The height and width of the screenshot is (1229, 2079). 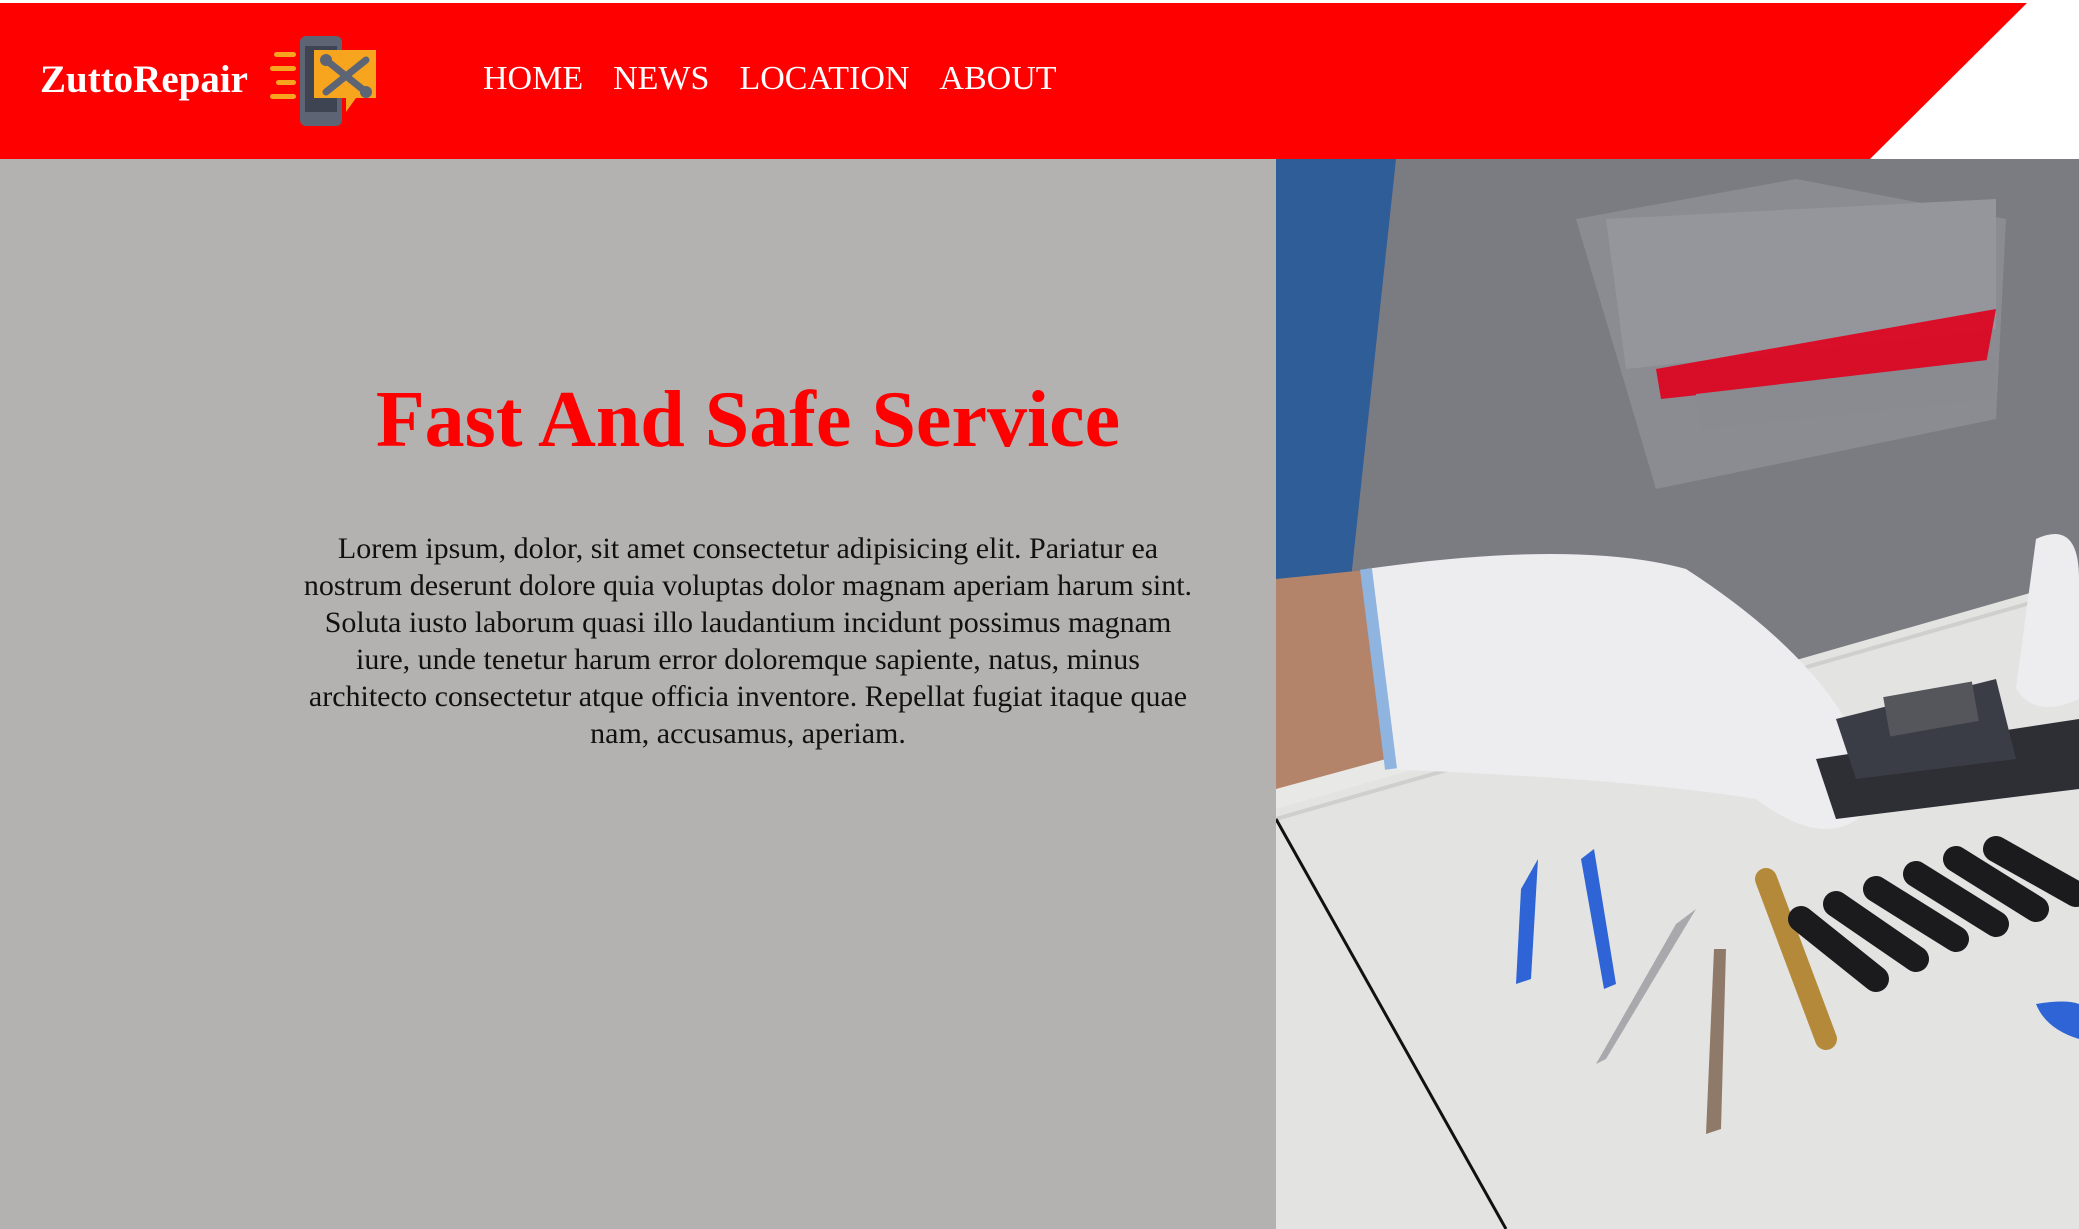 What do you see at coordinates (325, 80) in the screenshot?
I see `phone-repair-tools-icon` at bounding box center [325, 80].